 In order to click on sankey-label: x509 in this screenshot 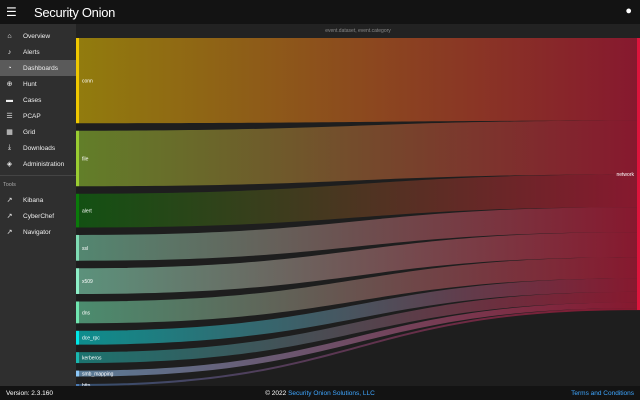, I will do `click(87, 282)`.